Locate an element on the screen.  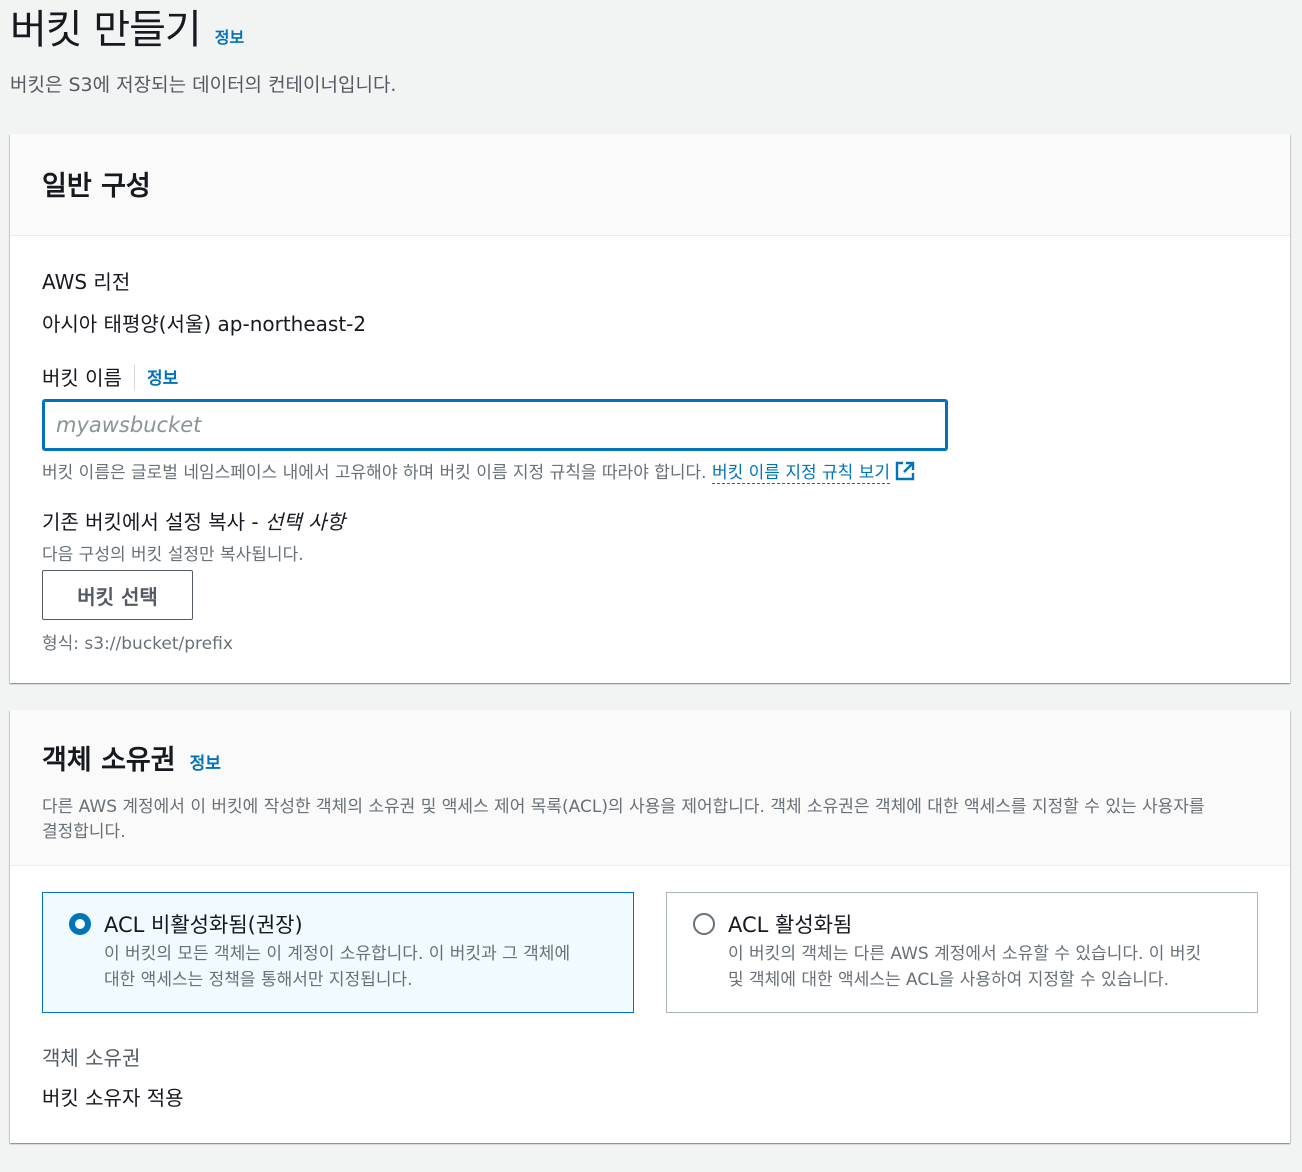
copy-settings-optional: 선택 사항 is located at coordinates (305, 522).